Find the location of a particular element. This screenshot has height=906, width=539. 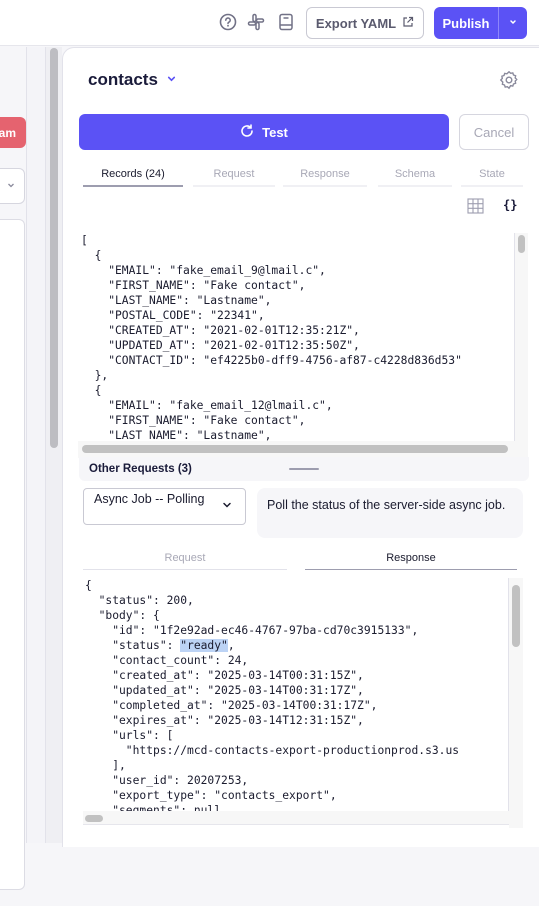

other-requests-header: Other Requests (3) is located at coordinates (304, 469).